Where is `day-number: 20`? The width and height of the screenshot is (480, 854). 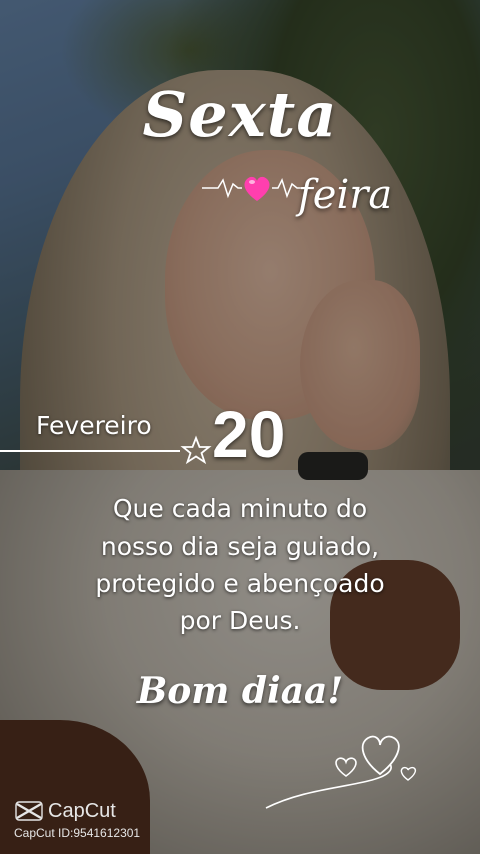 day-number: 20 is located at coordinates (249, 434).